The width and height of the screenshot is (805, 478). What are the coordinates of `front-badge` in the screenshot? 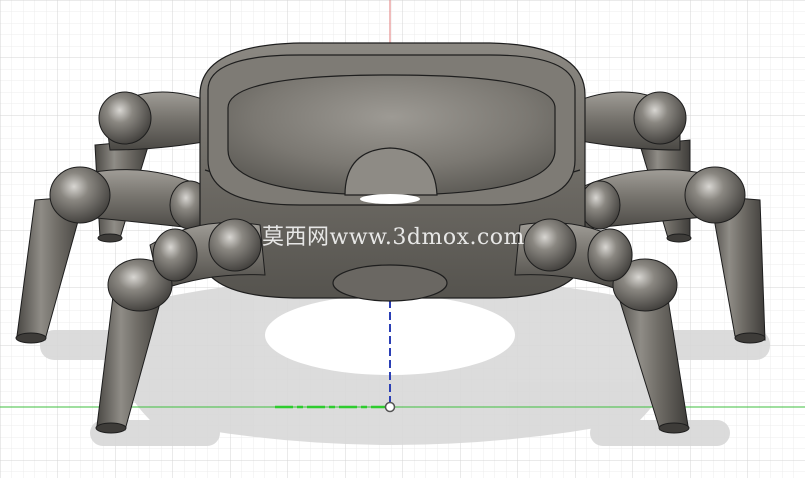 It's located at (390, 283).